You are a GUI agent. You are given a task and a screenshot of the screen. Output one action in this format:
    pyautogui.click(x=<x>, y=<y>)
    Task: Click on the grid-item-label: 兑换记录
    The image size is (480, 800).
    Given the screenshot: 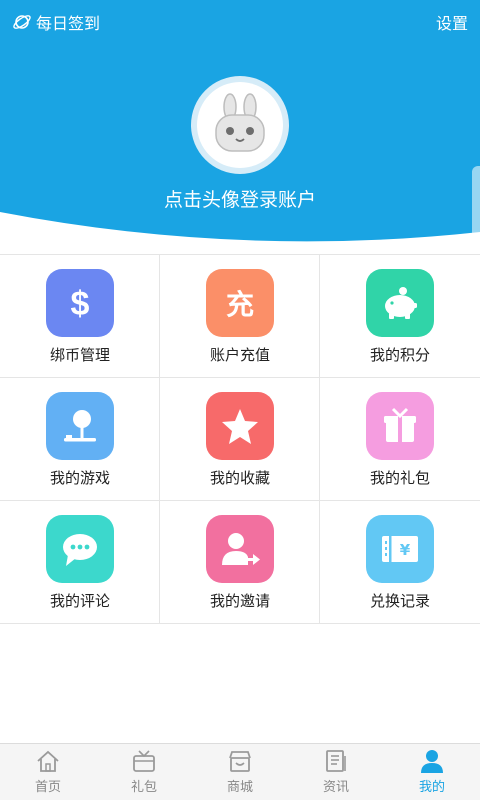 What is the action you would take?
    pyautogui.click(x=399, y=601)
    